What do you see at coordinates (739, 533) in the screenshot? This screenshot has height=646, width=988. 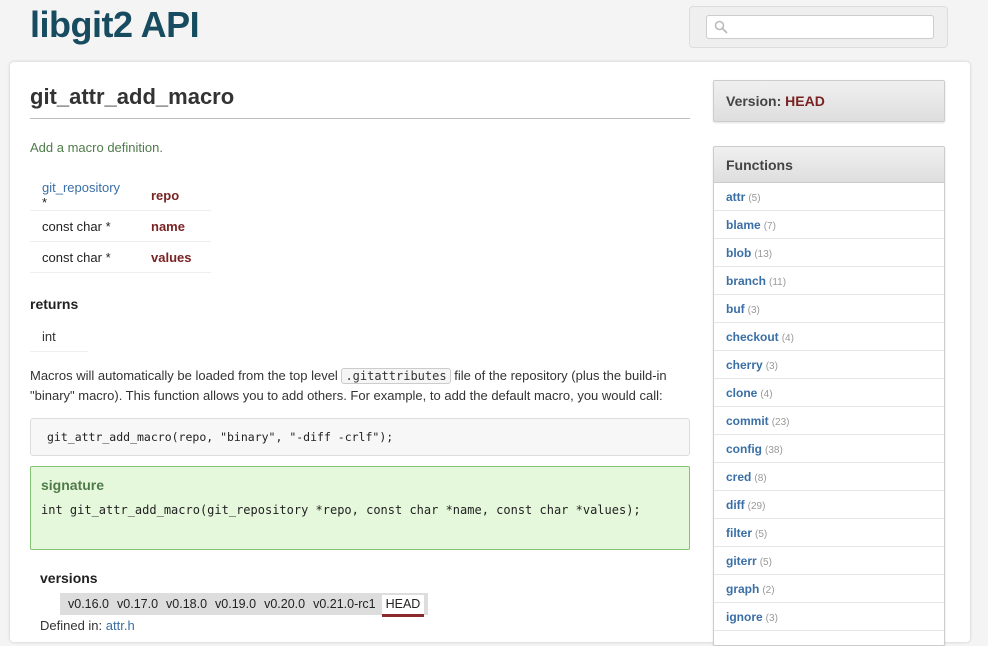 I see `function-link: filter` at bounding box center [739, 533].